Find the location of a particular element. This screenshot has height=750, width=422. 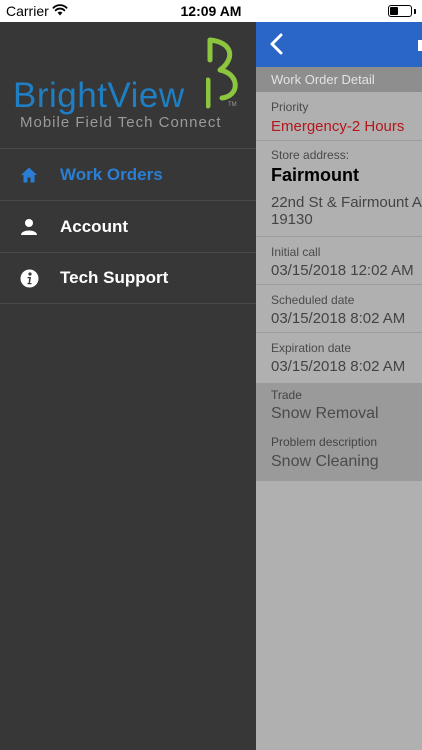

priority-label: Priority is located at coordinates (290, 107).